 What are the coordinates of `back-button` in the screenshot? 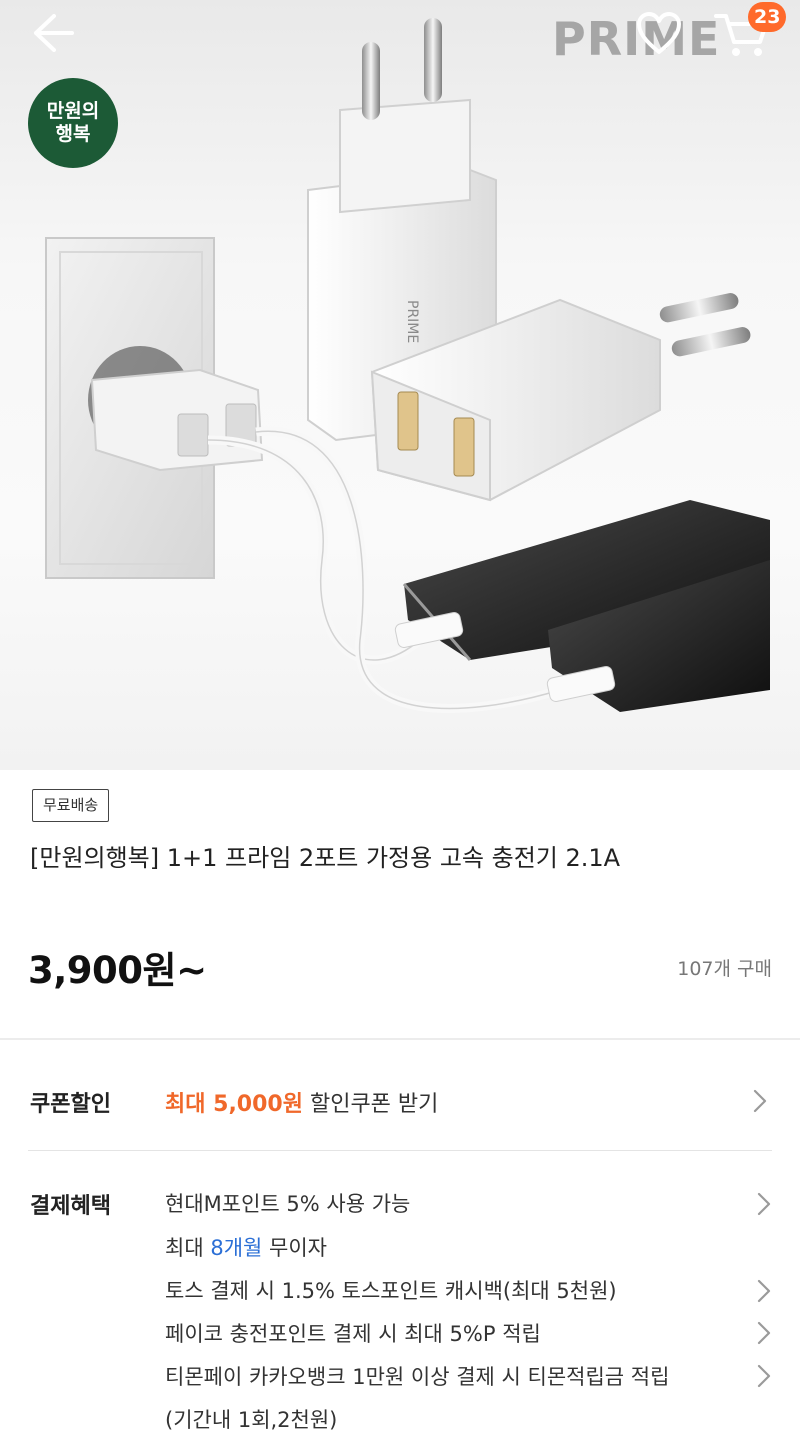 It's located at (54, 33).